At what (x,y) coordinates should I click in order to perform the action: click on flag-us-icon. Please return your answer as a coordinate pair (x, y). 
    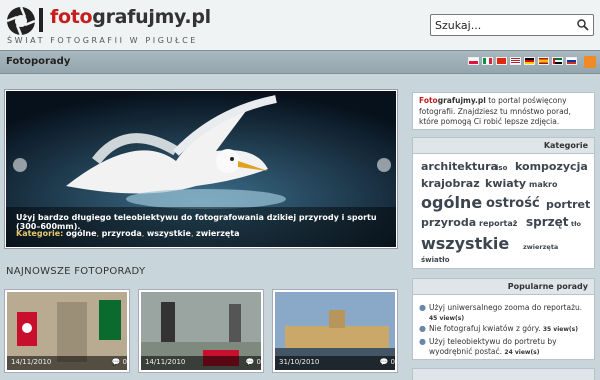
    Looking at the image, I should click on (515, 61).